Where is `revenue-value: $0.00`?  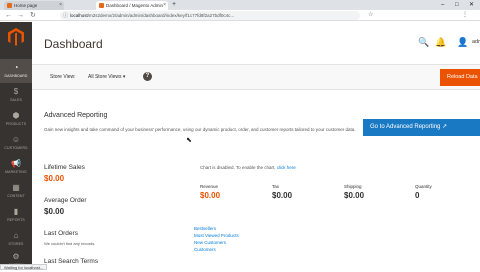
revenue-value: $0.00 is located at coordinates (210, 195).